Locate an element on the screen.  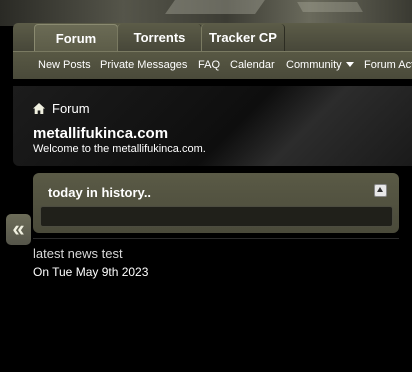
subnav-community-label: Community is located at coordinates (314, 65).